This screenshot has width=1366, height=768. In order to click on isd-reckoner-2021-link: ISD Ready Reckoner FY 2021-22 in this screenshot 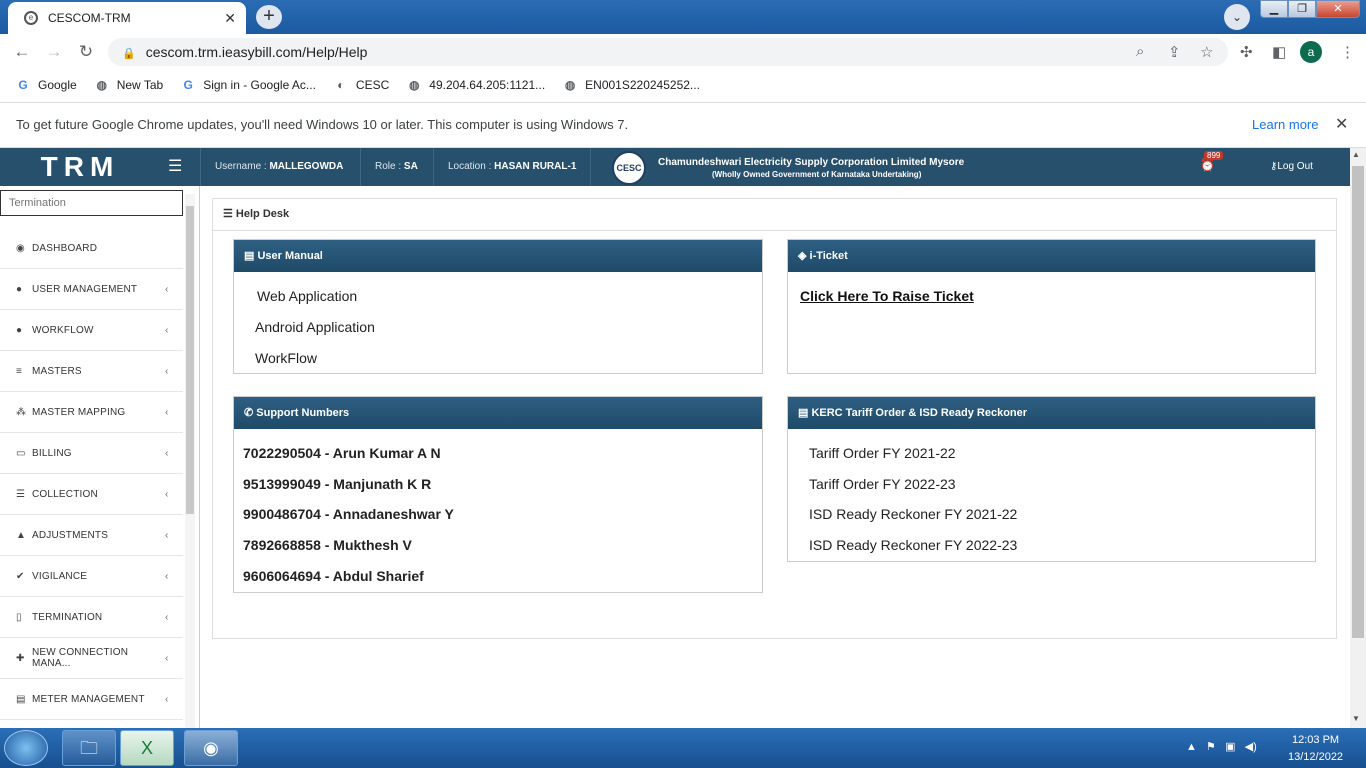, I will do `click(913, 514)`.